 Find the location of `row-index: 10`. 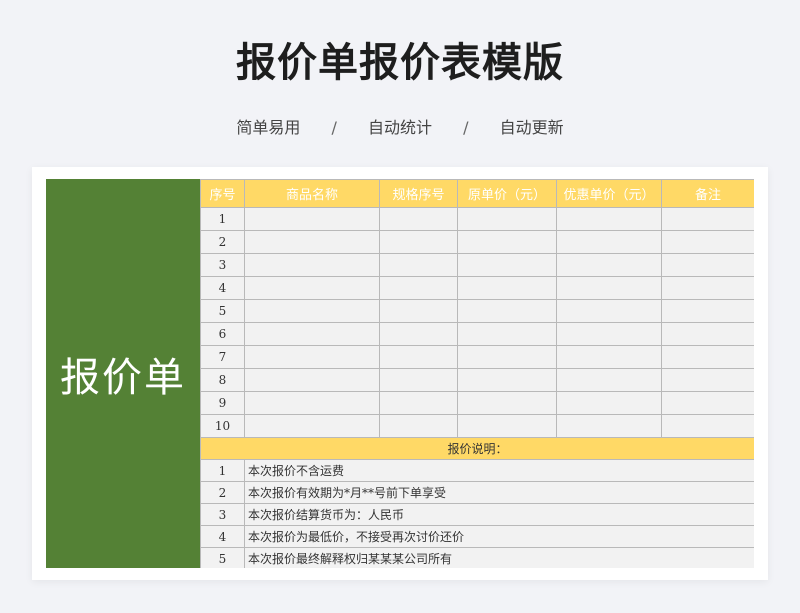

row-index: 10 is located at coordinates (222, 426).